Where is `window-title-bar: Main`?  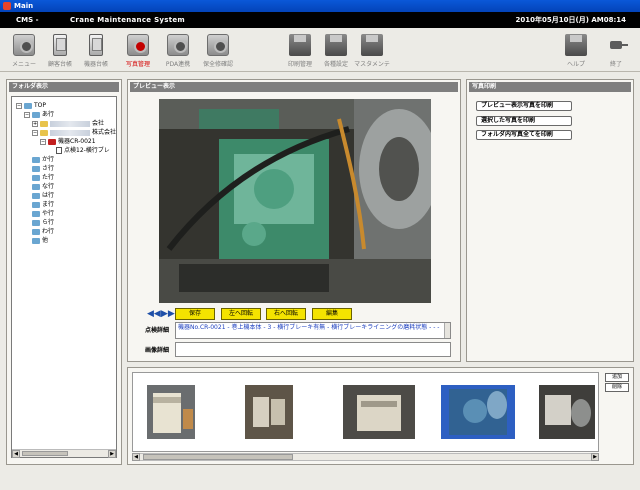
window-title-bar: Main is located at coordinates (320, 6).